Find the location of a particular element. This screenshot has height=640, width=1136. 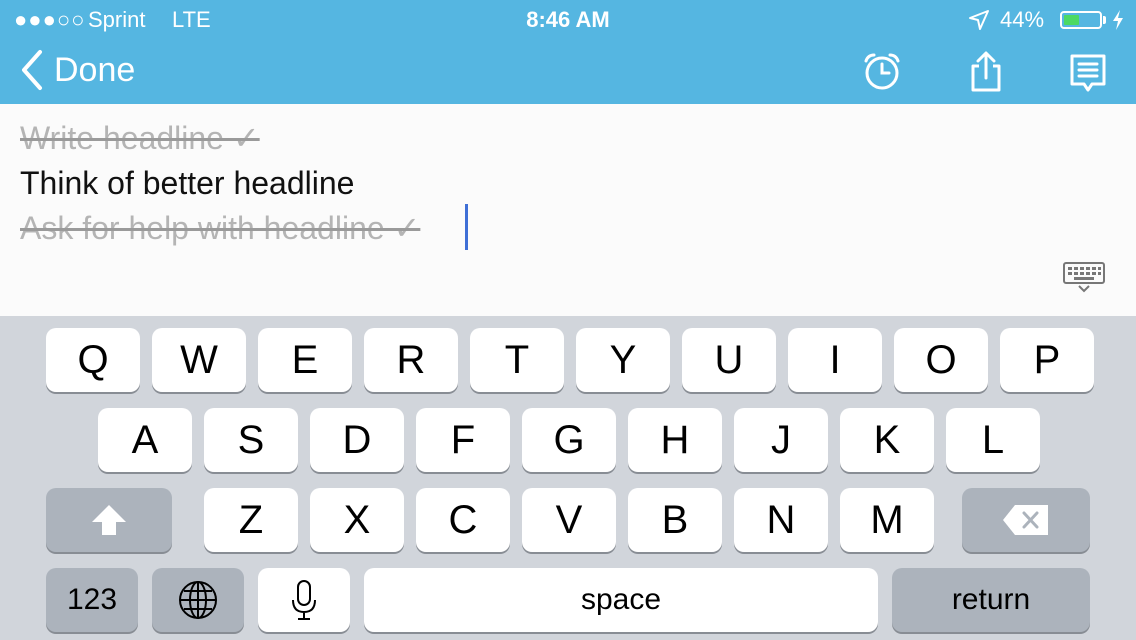

dictation-key is located at coordinates (304, 600).